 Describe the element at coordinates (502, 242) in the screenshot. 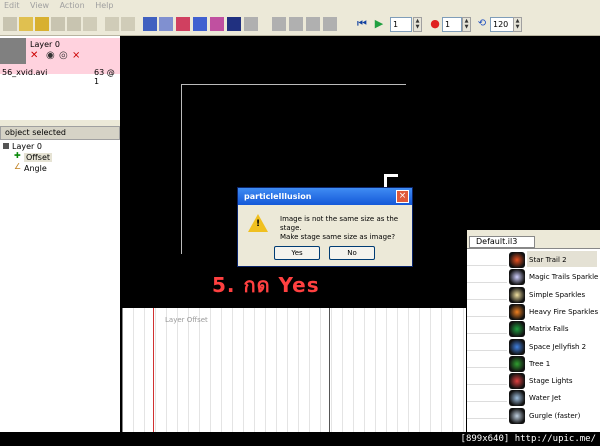

I see `library-tab: Default.il3` at that location.